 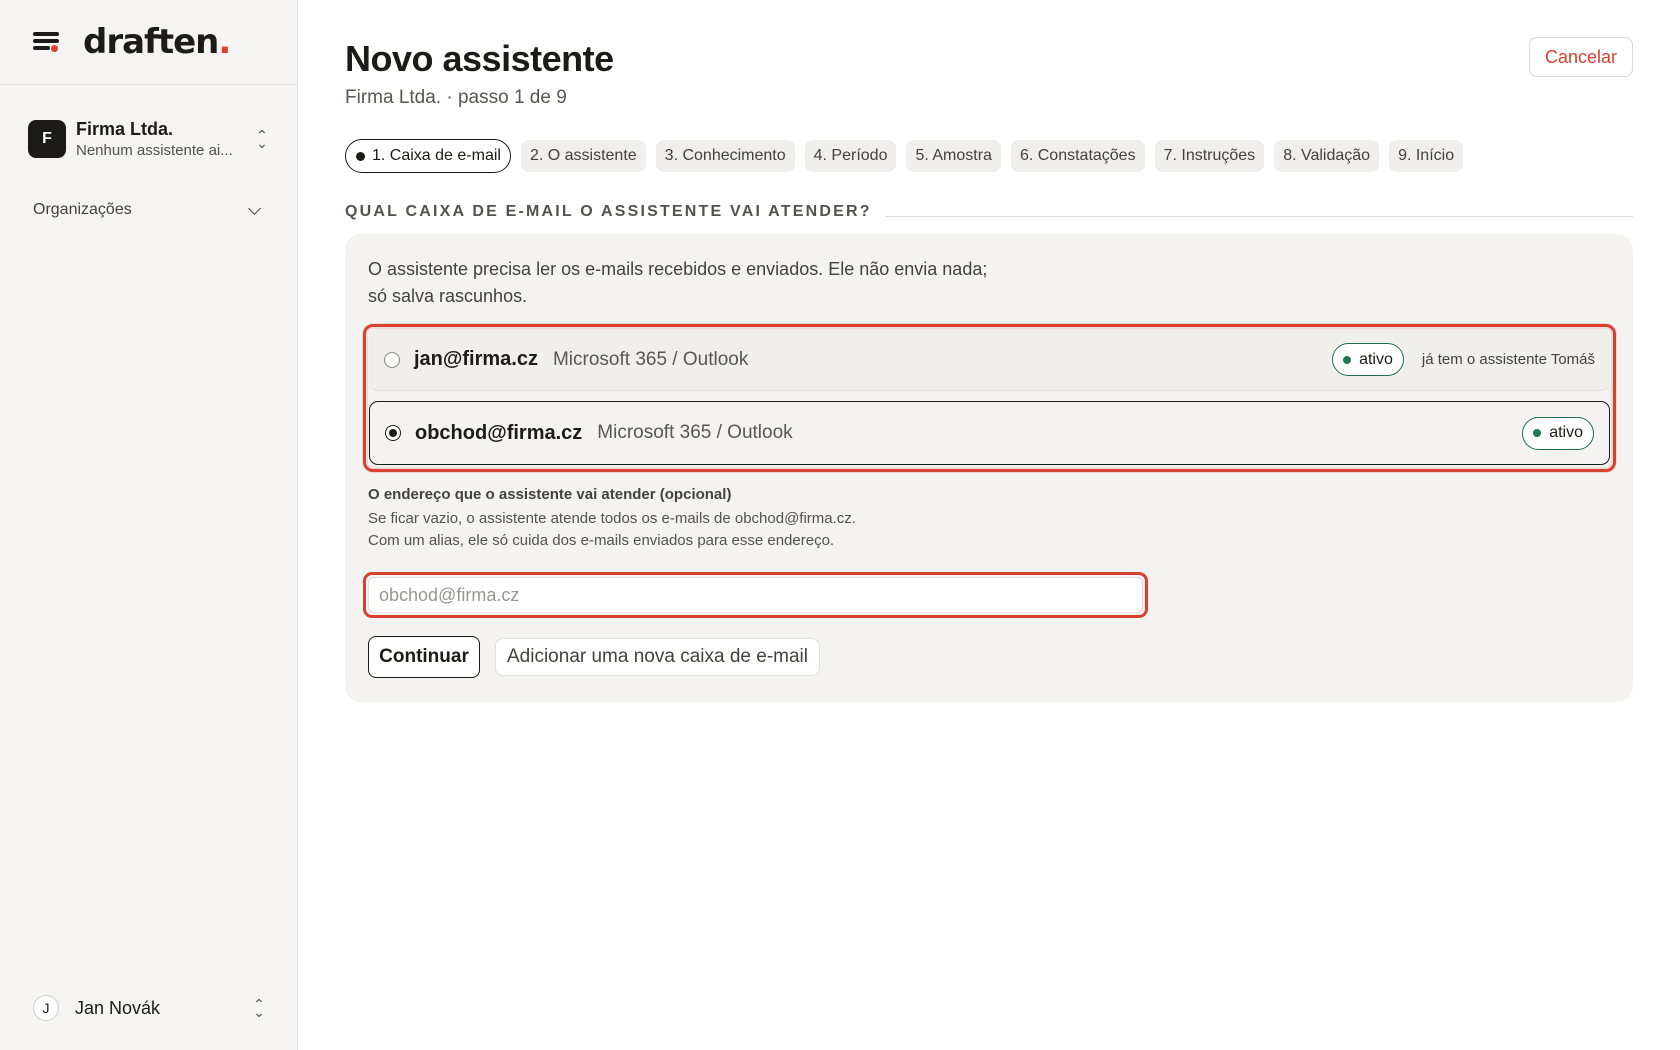 What do you see at coordinates (254, 208) in the screenshot?
I see `chevron-down-icon` at bounding box center [254, 208].